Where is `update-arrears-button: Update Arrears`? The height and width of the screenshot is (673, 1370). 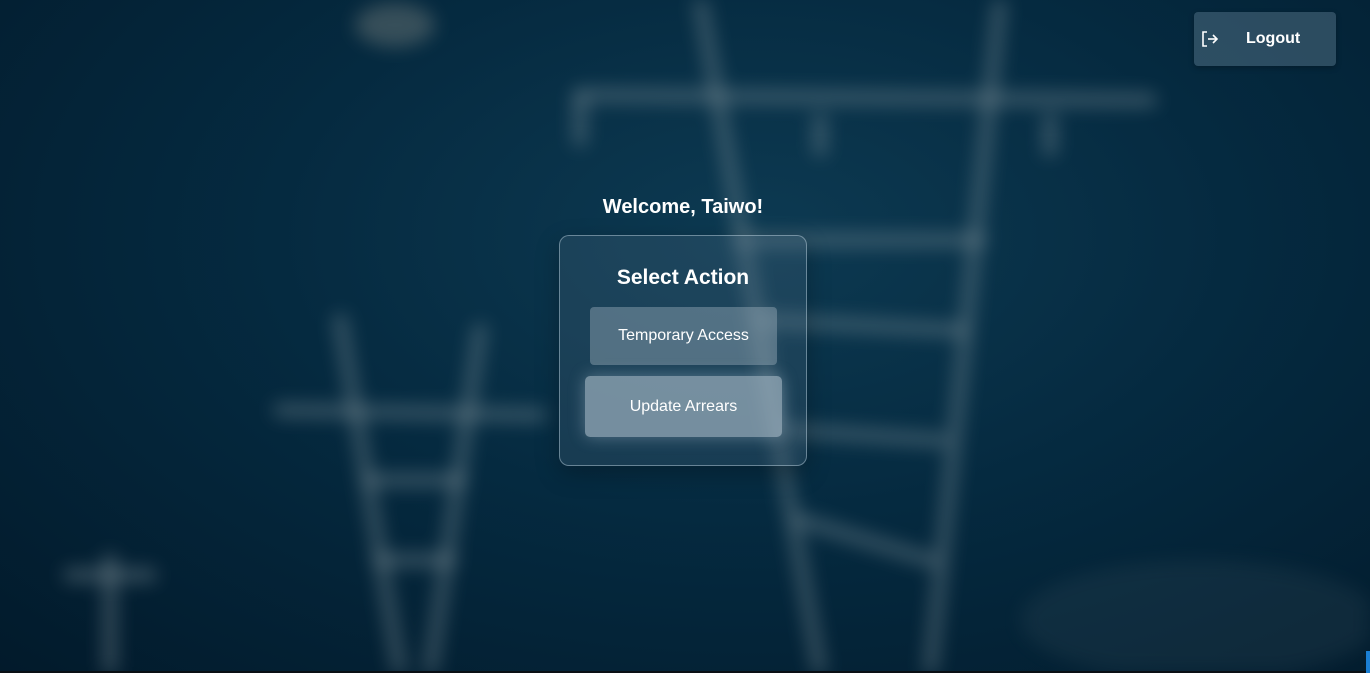 update-arrears-button: Update Arrears is located at coordinates (683, 406).